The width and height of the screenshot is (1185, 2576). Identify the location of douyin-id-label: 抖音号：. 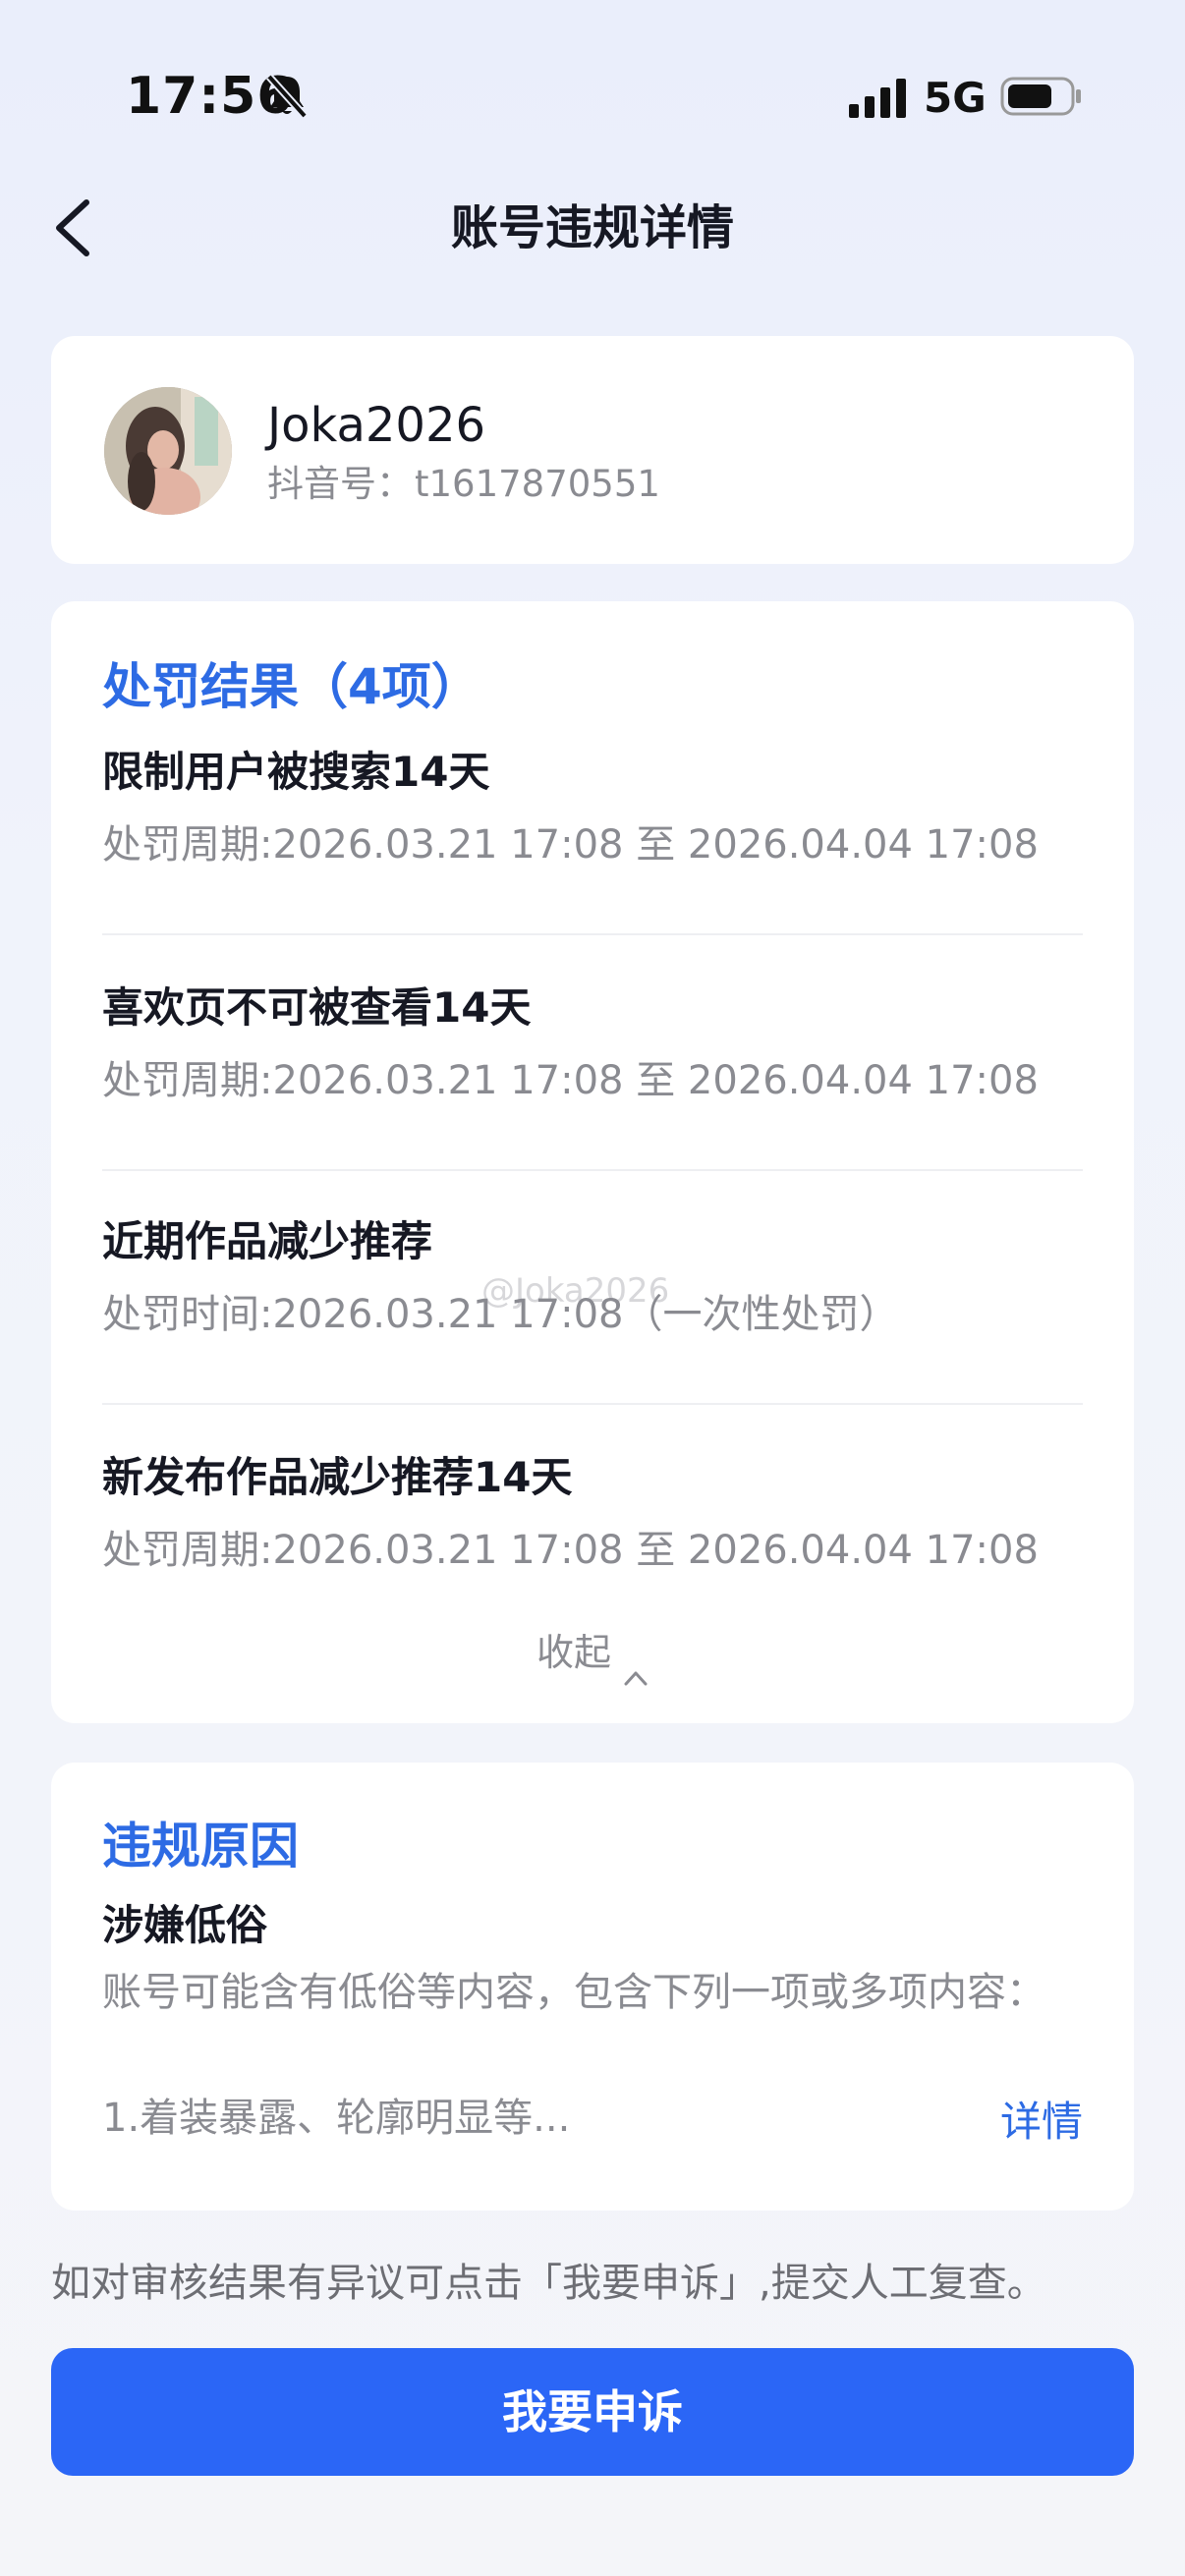
(340, 484).